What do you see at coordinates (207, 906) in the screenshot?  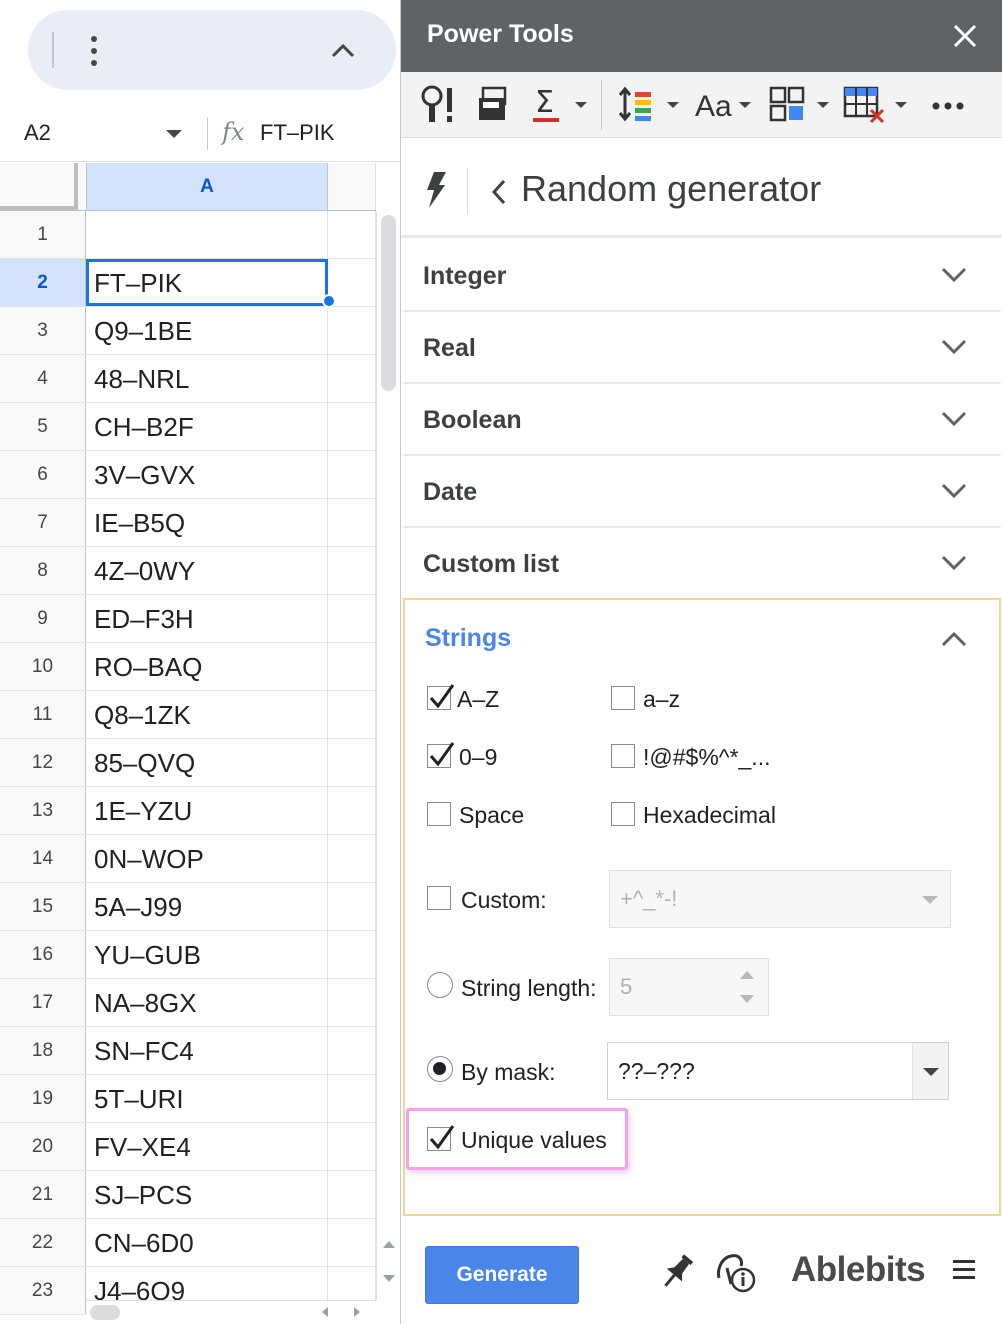 I see `cell: 5A–J99` at bounding box center [207, 906].